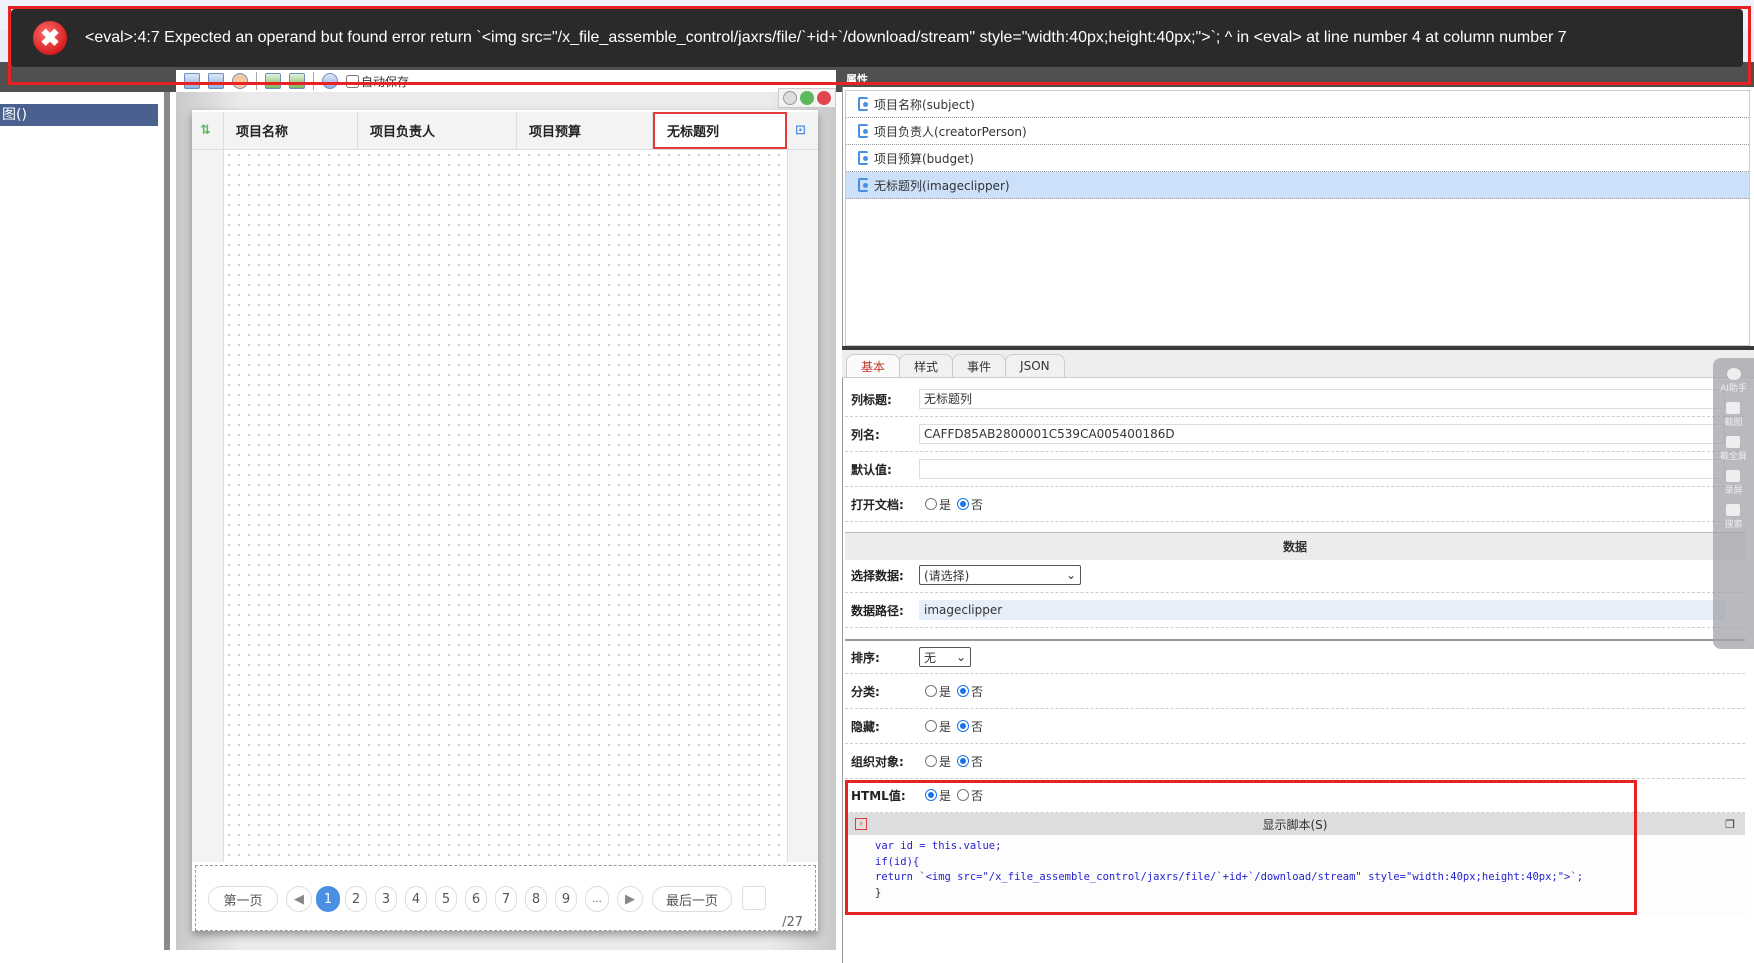 This screenshot has height=963, width=1754. What do you see at coordinates (1322, 399) in the screenshot?
I see `column-title-input: 无标题列` at bounding box center [1322, 399].